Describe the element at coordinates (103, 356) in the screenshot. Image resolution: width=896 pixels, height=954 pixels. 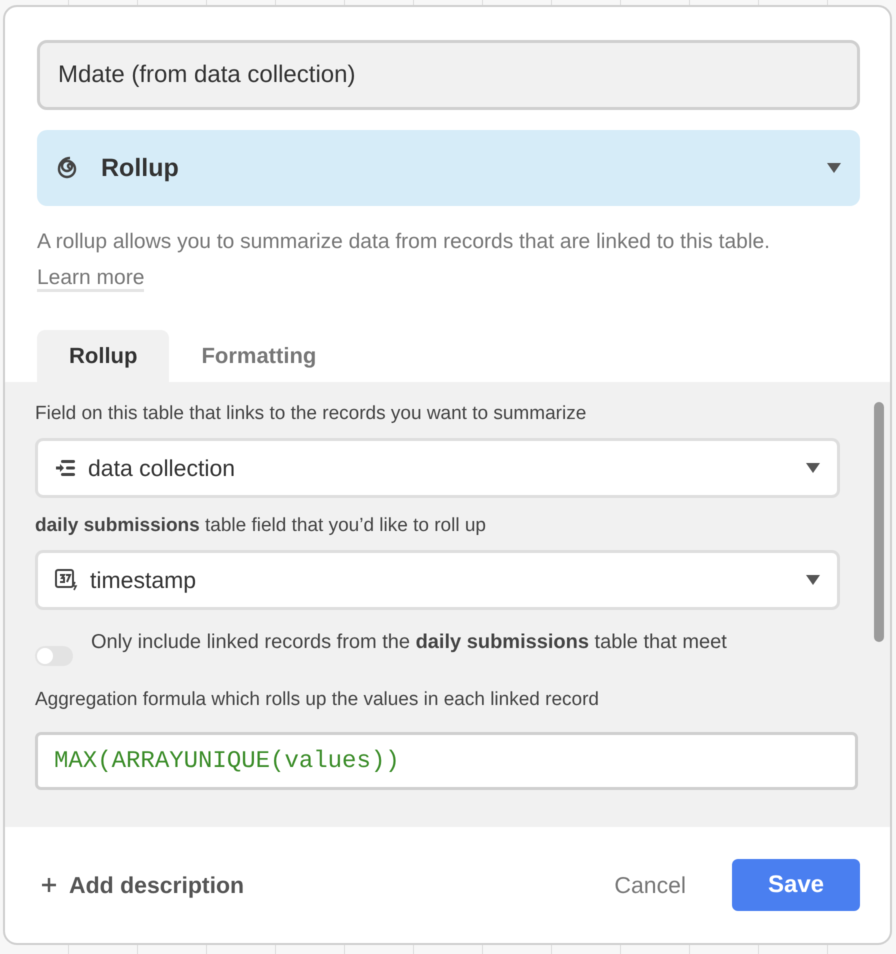
I see `tab: Rollup` at that location.